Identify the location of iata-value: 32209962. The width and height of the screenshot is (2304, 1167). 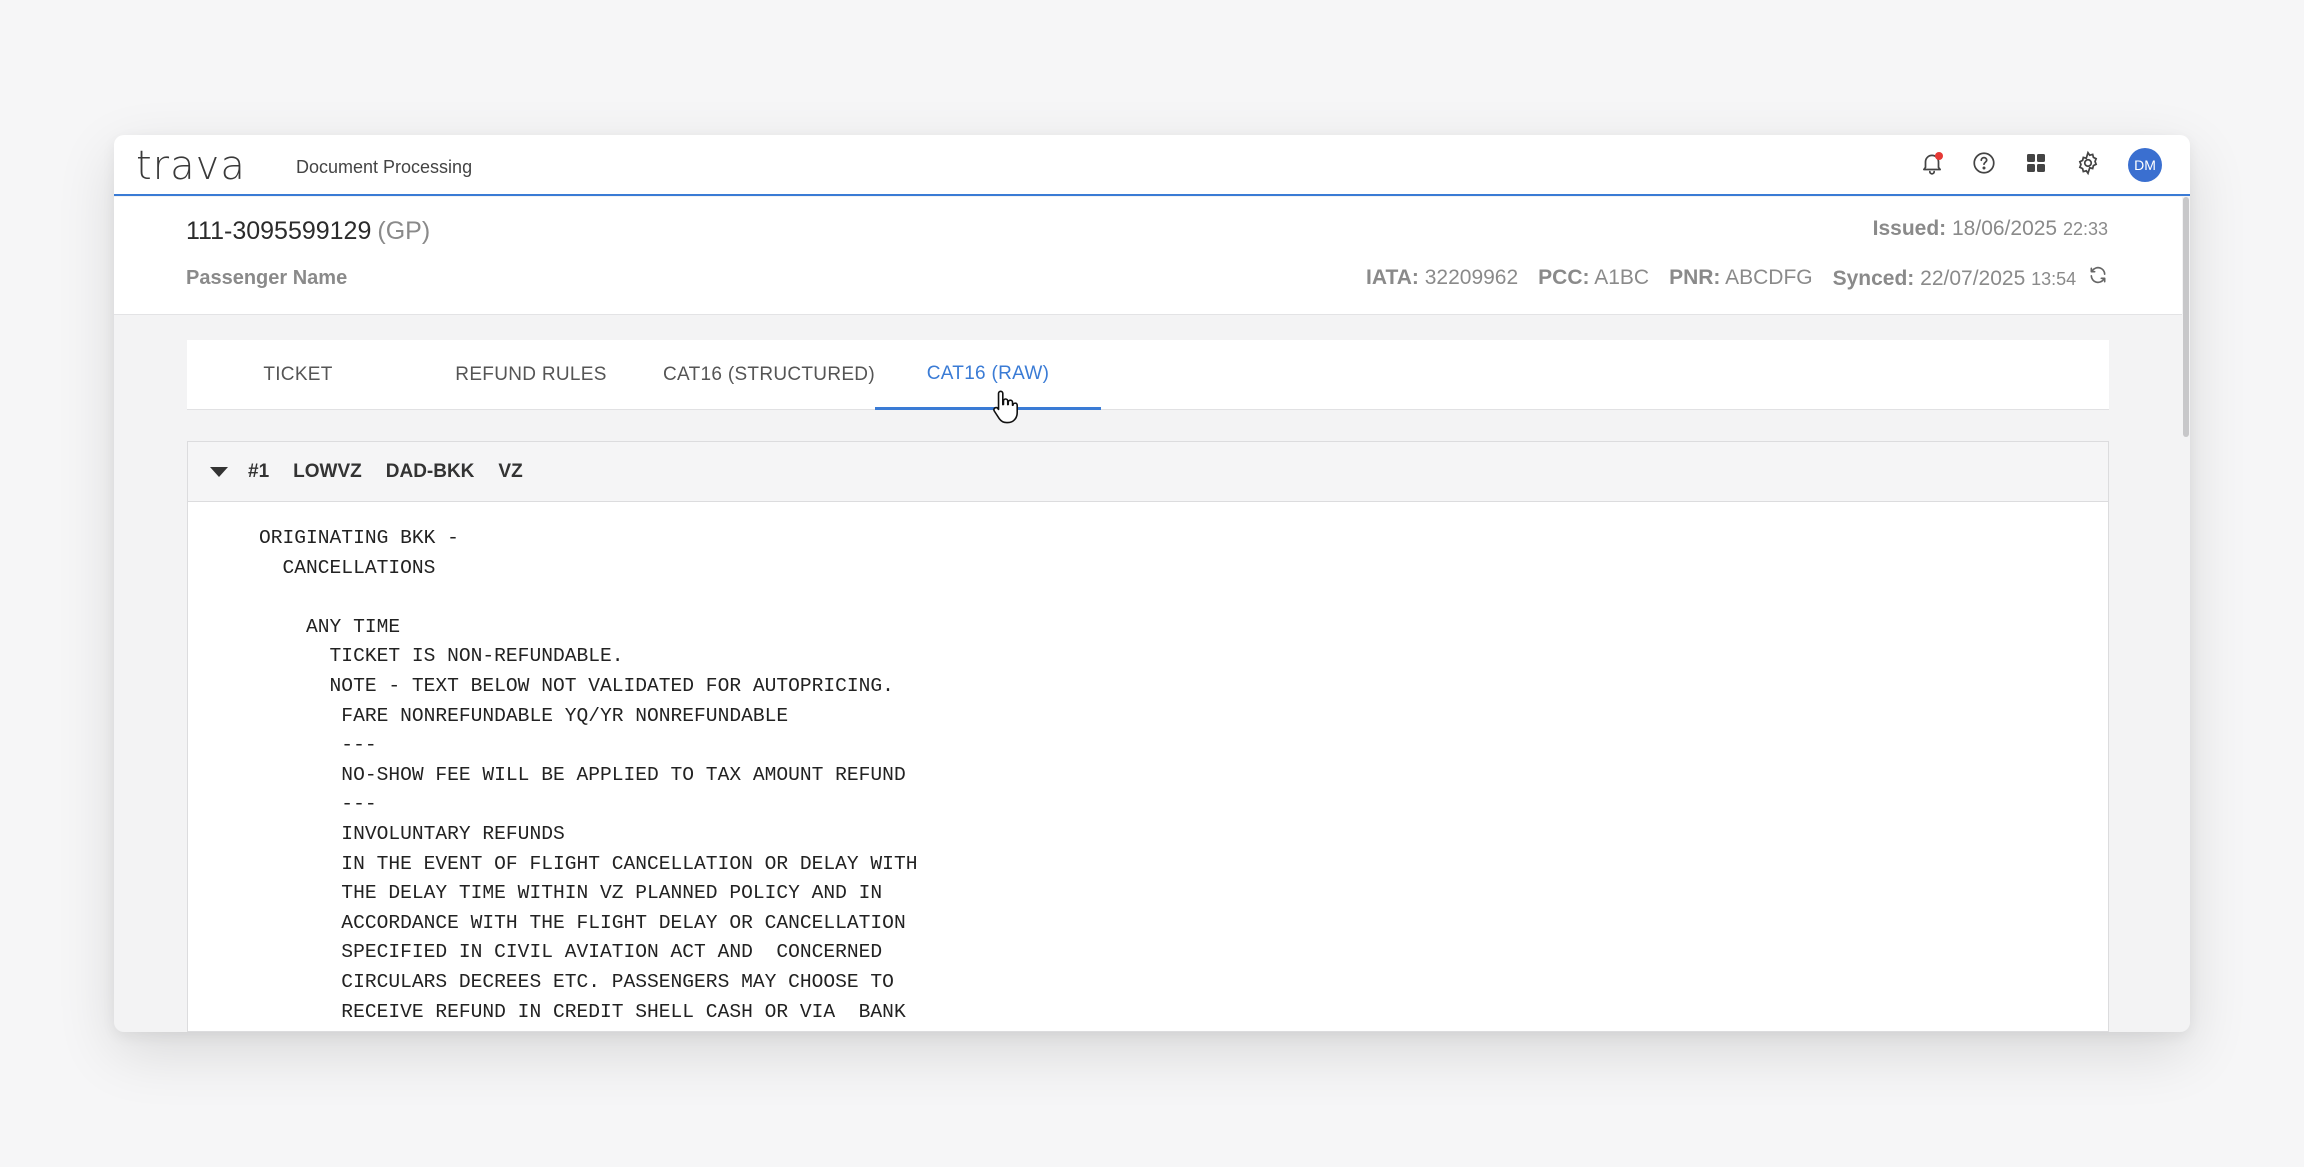
(1471, 277).